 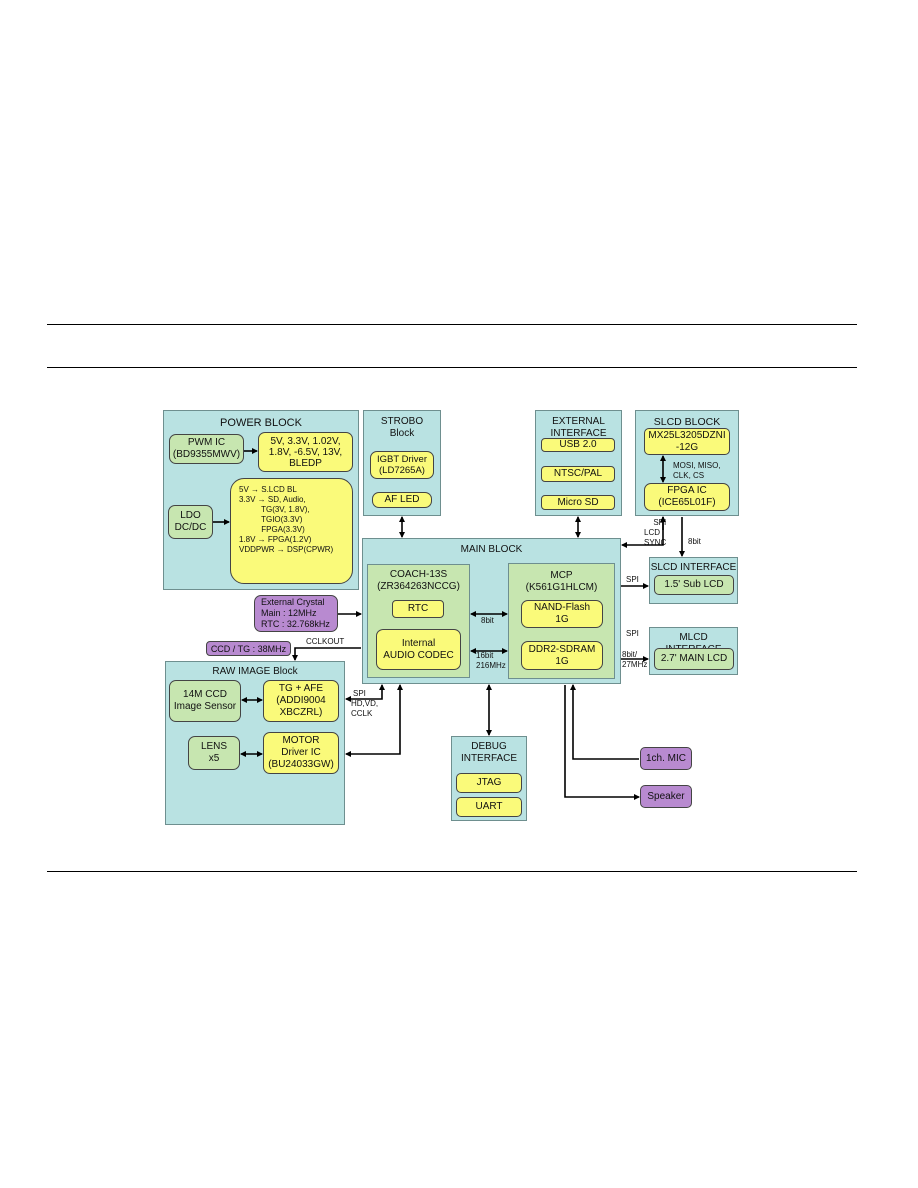 I want to click on pwm-outputs: 5V, 3.3V, 1.02V, 1.8V, -6.5V, 13V, BLEDP, so click(x=305, y=452).